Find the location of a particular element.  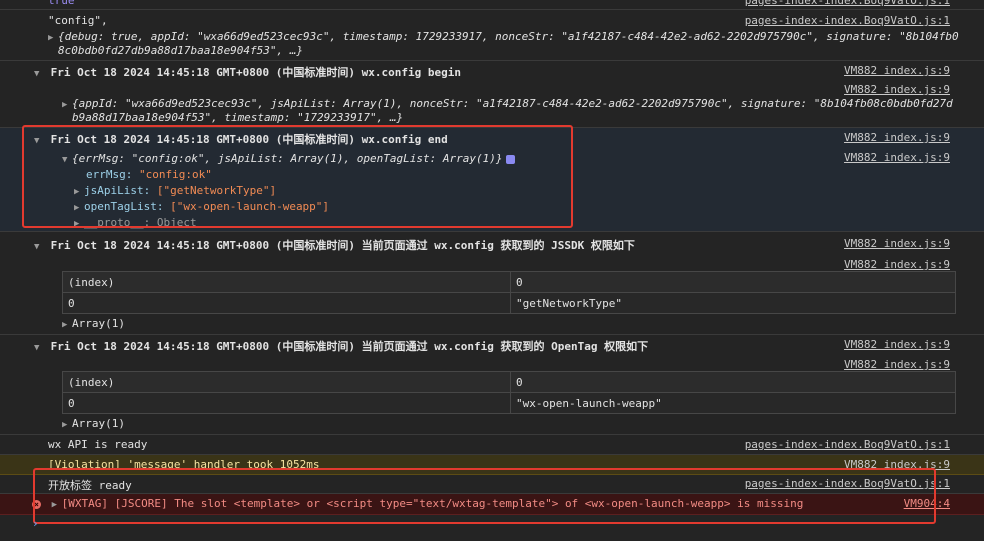

log-text: wx API is ready is located at coordinates (98, 444).